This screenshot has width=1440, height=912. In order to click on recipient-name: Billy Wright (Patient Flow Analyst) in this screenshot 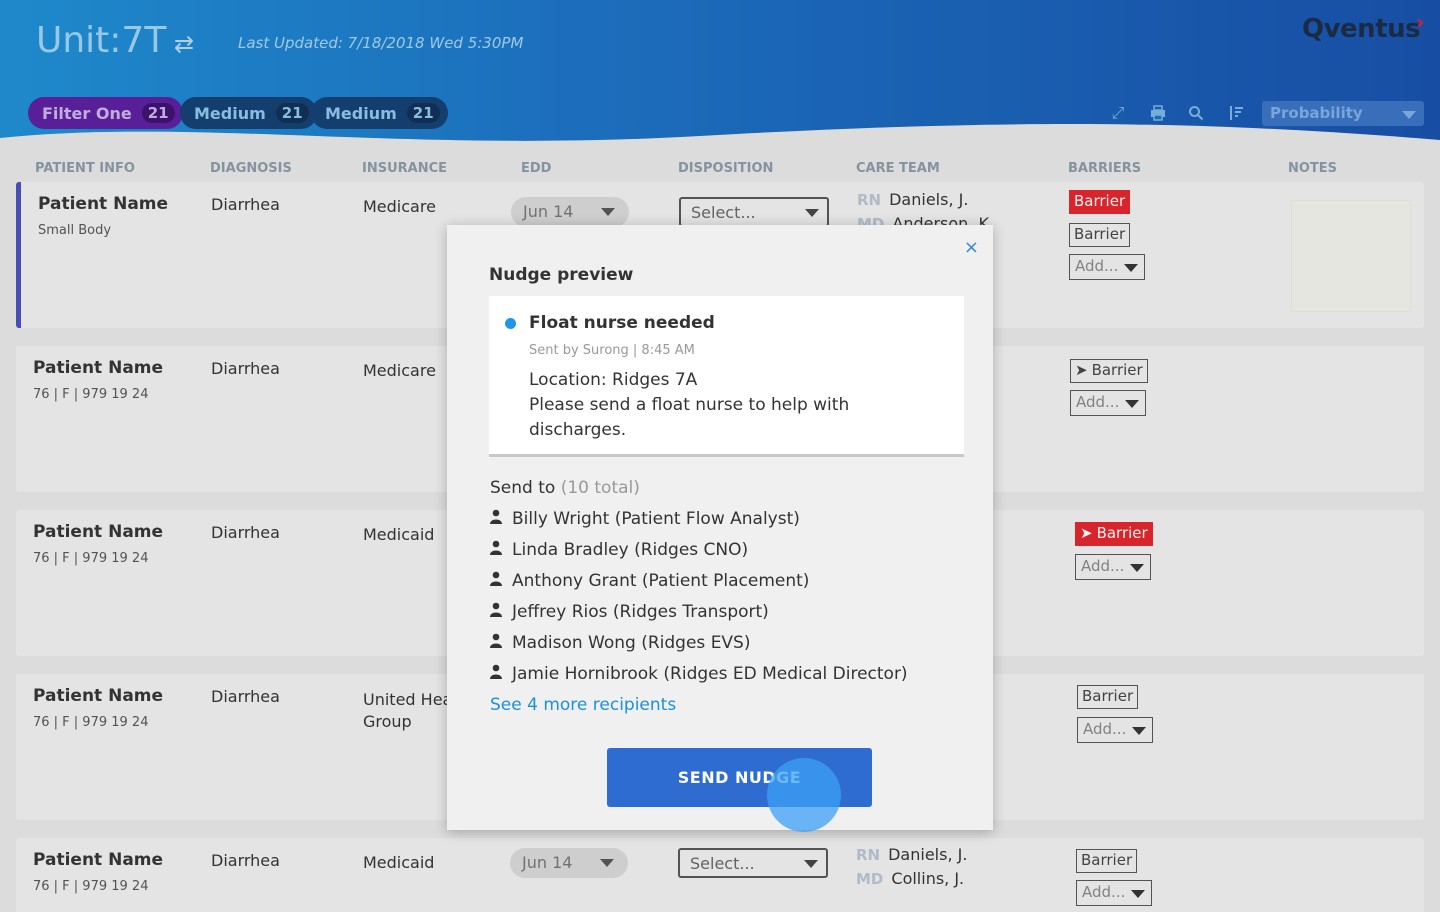, I will do `click(656, 519)`.